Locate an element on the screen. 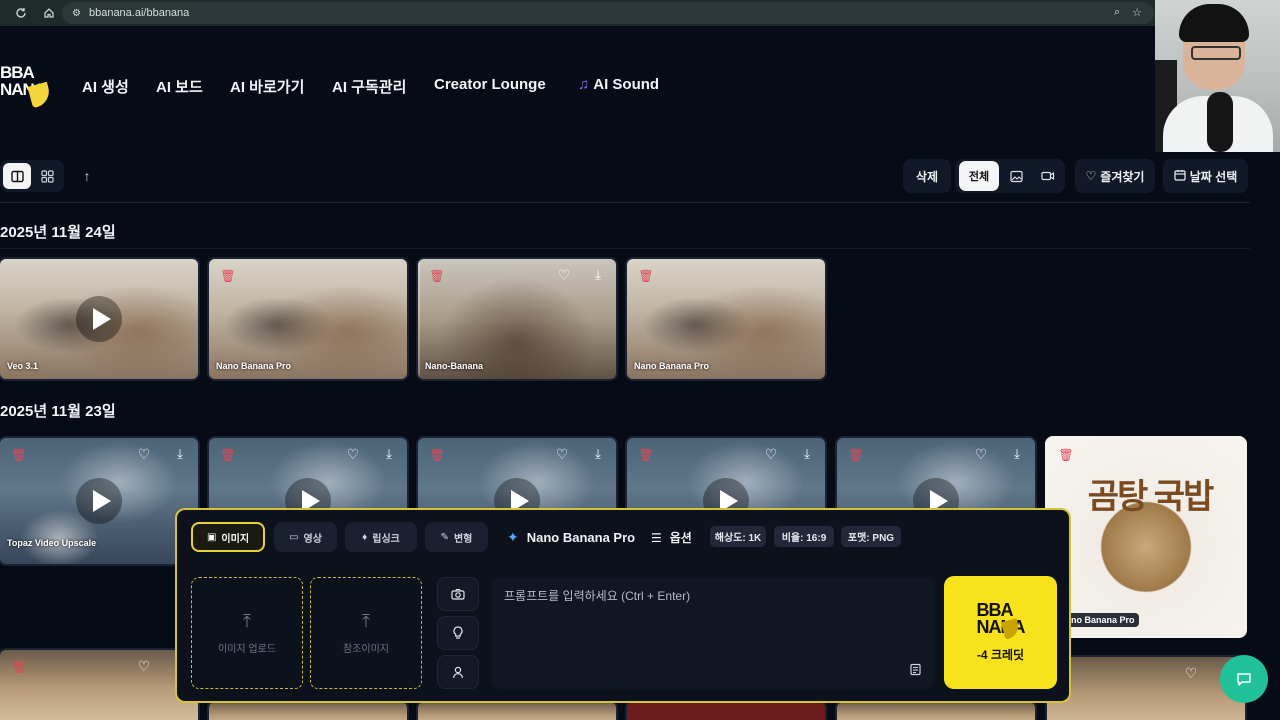  upload-icon: ⤒ is located at coordinates (247, 621).